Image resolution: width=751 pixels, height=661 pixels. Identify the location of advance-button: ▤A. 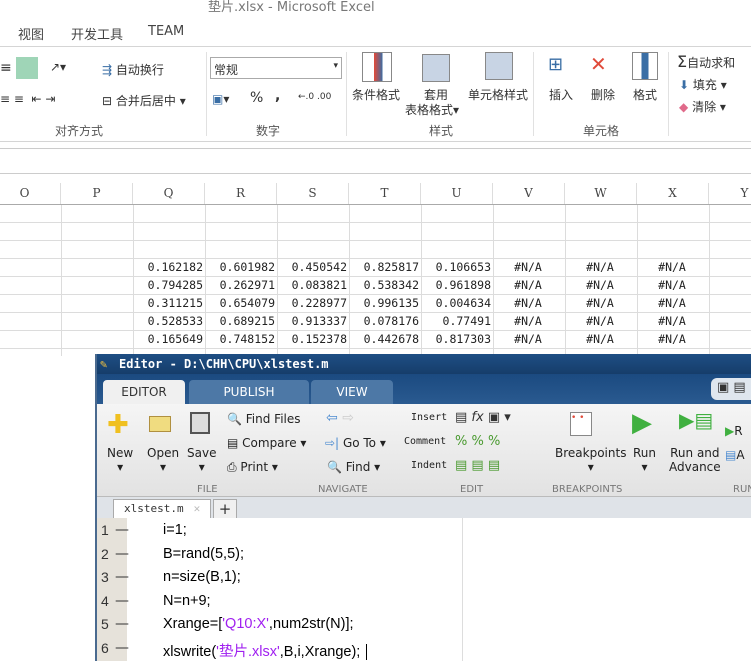
(735, 455).